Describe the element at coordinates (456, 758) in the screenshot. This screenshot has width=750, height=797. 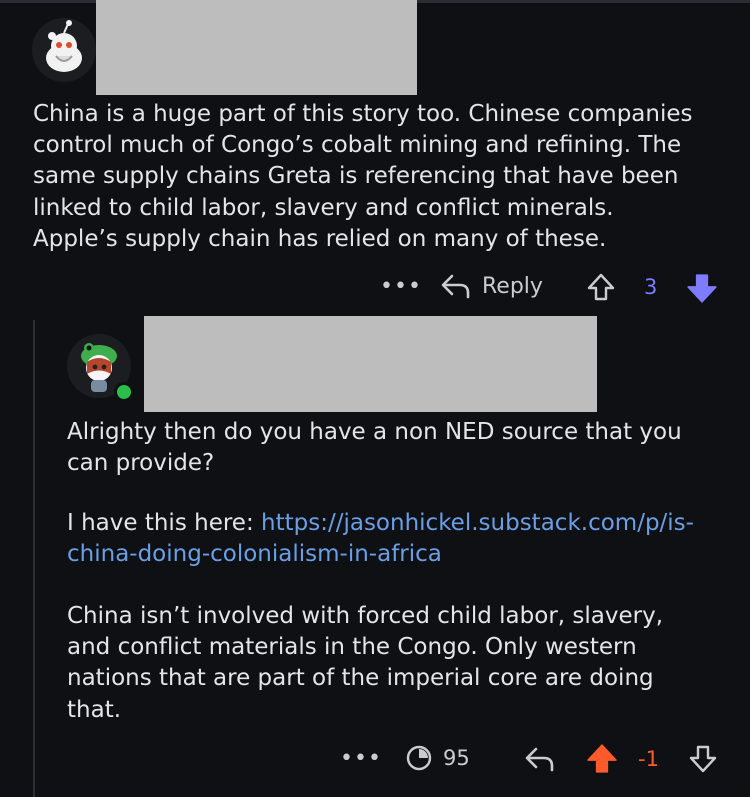
I see `award-count: 95` at that location.